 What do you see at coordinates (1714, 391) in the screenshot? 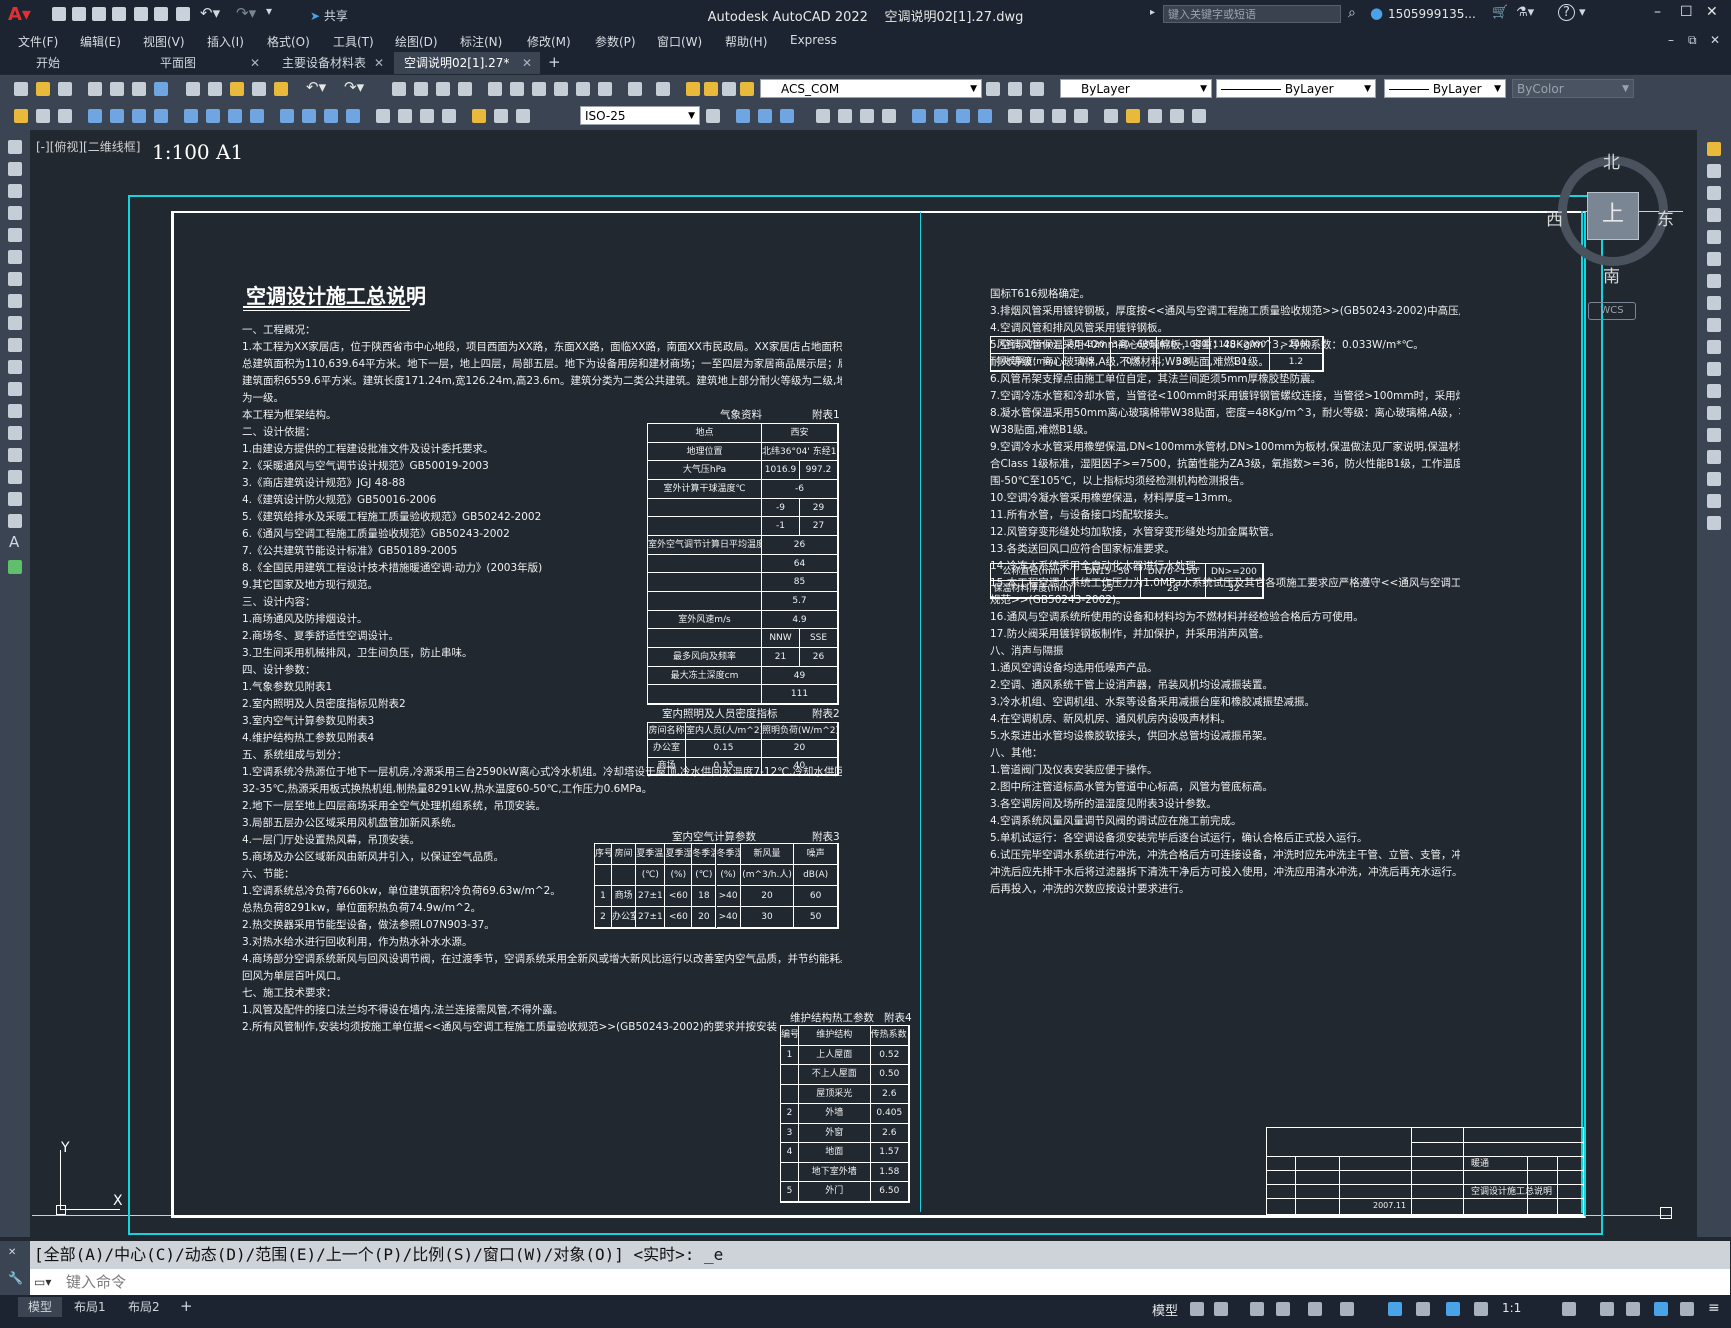
I see `break-at-point-icon` at bounding box center [1714, 391].